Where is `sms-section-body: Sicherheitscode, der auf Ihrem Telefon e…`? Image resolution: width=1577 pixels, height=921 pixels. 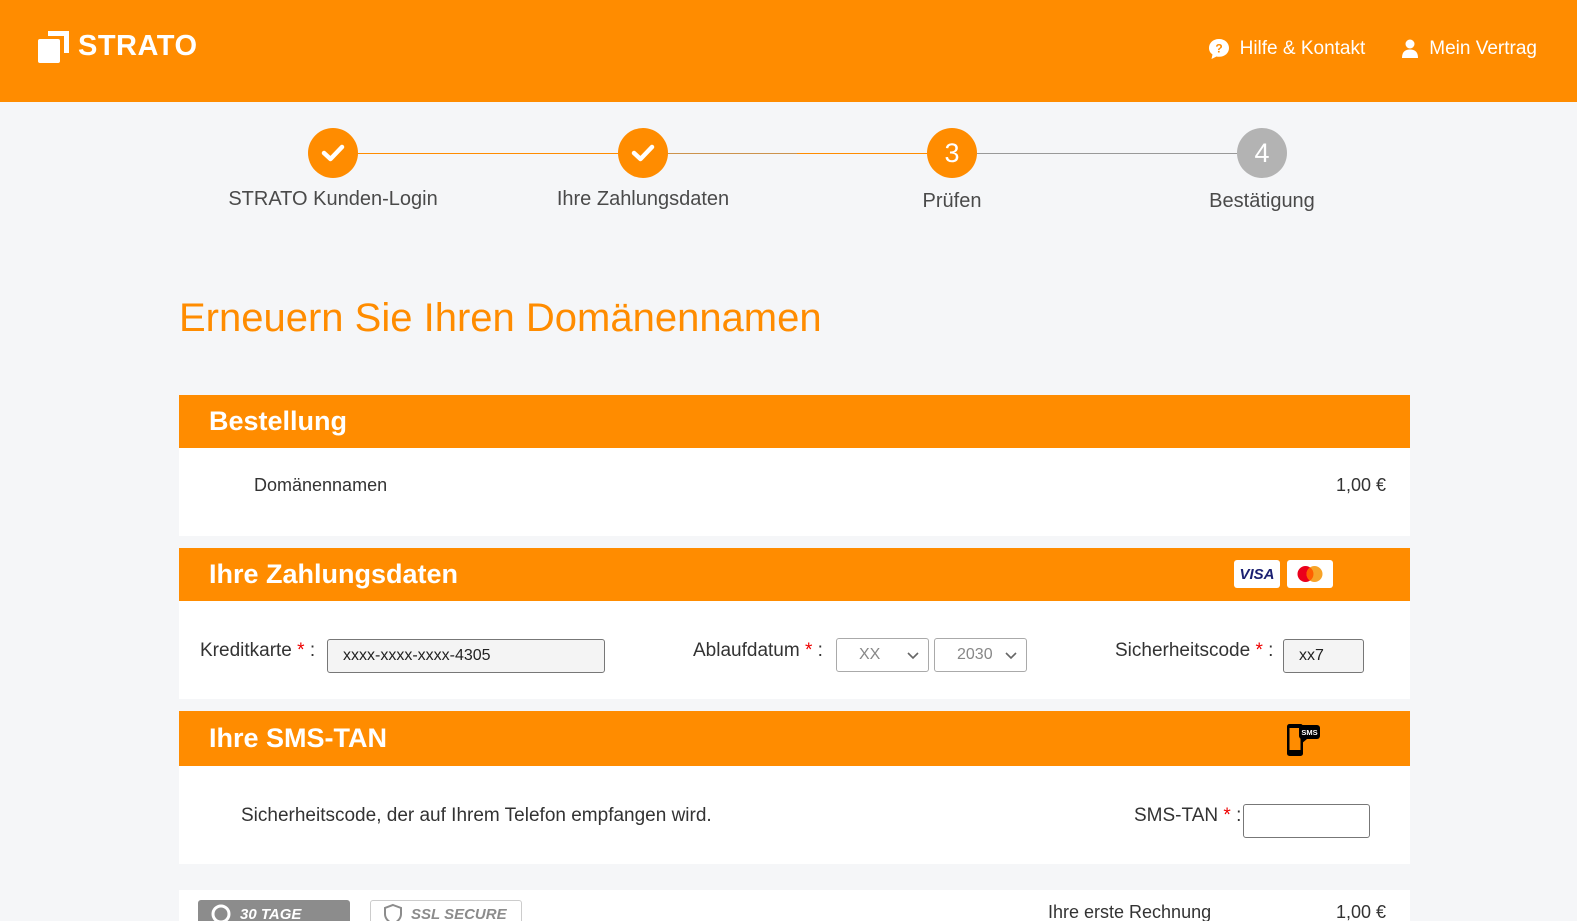 sms-section-body: Sicherheitscode, der auf Ihrem Telefon e… is located at coordinates (794, 815).